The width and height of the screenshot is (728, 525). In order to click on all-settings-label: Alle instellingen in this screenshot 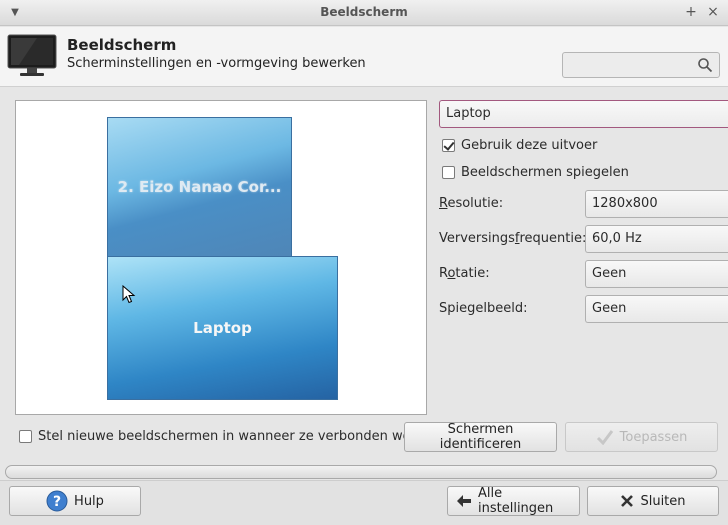, I will do `click(516, 501)`.